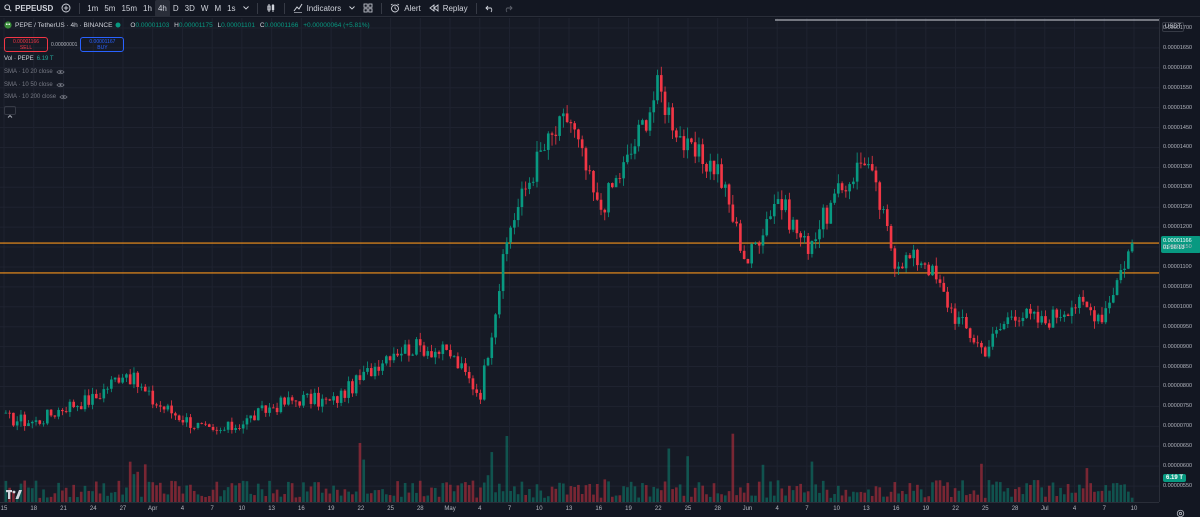 This screenshot has width=1200, height=517. I want to click on timeframe-5m: 5m, so click(109, 8).